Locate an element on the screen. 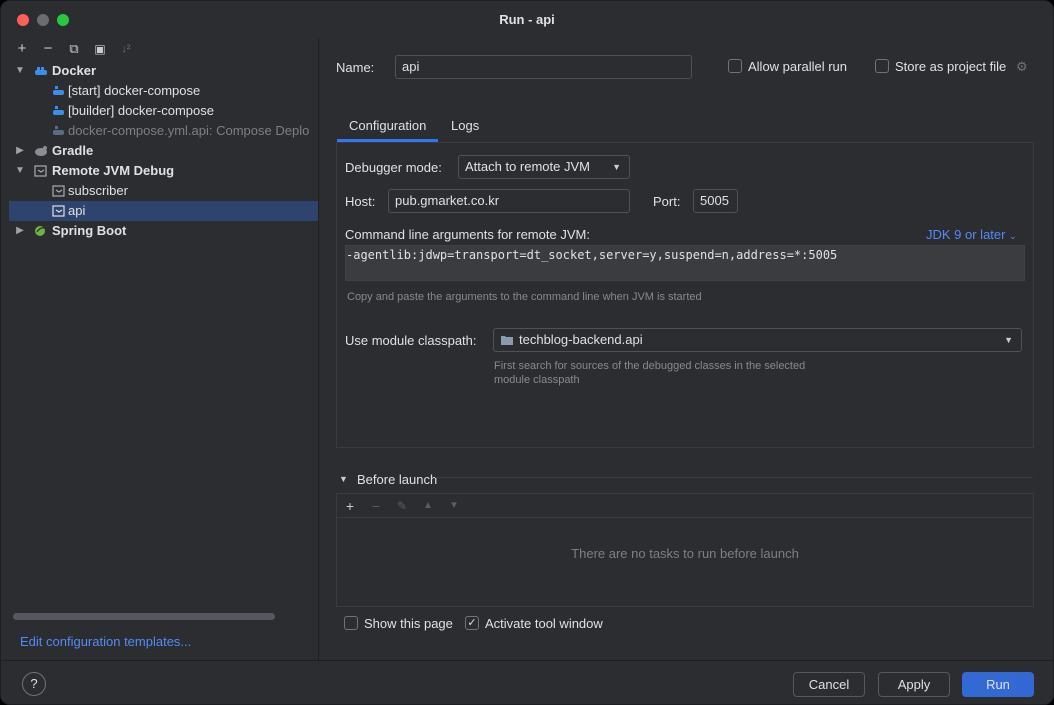 The width and height of the screenshot is (1054, 705). store-as-project-file-checkbox is located at coordinates (882, 66).